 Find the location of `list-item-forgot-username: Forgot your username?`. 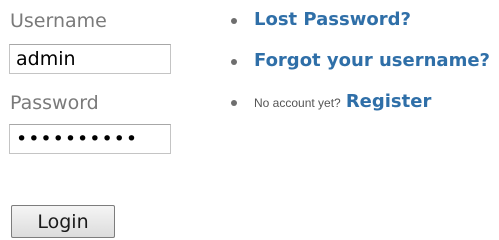

list-item-forgot-username: Forgot your username? is located at coordinates (359, 66).